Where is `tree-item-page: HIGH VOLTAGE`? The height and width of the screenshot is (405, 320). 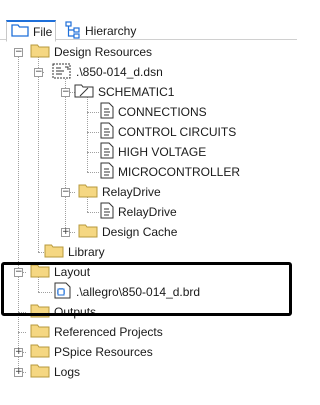 tree-item-page: HIGH VOLTAGE is located at coordinates (153, 152).